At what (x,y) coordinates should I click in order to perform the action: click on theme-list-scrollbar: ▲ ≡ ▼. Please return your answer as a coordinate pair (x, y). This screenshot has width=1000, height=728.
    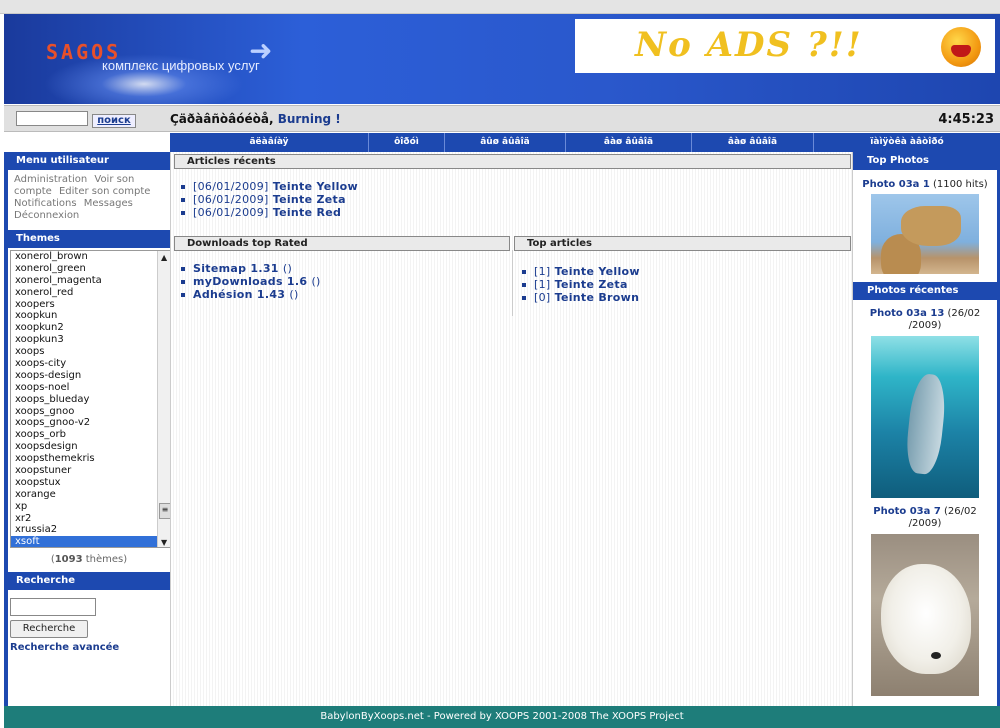
    Looking at the image, I should click on (164, 399).